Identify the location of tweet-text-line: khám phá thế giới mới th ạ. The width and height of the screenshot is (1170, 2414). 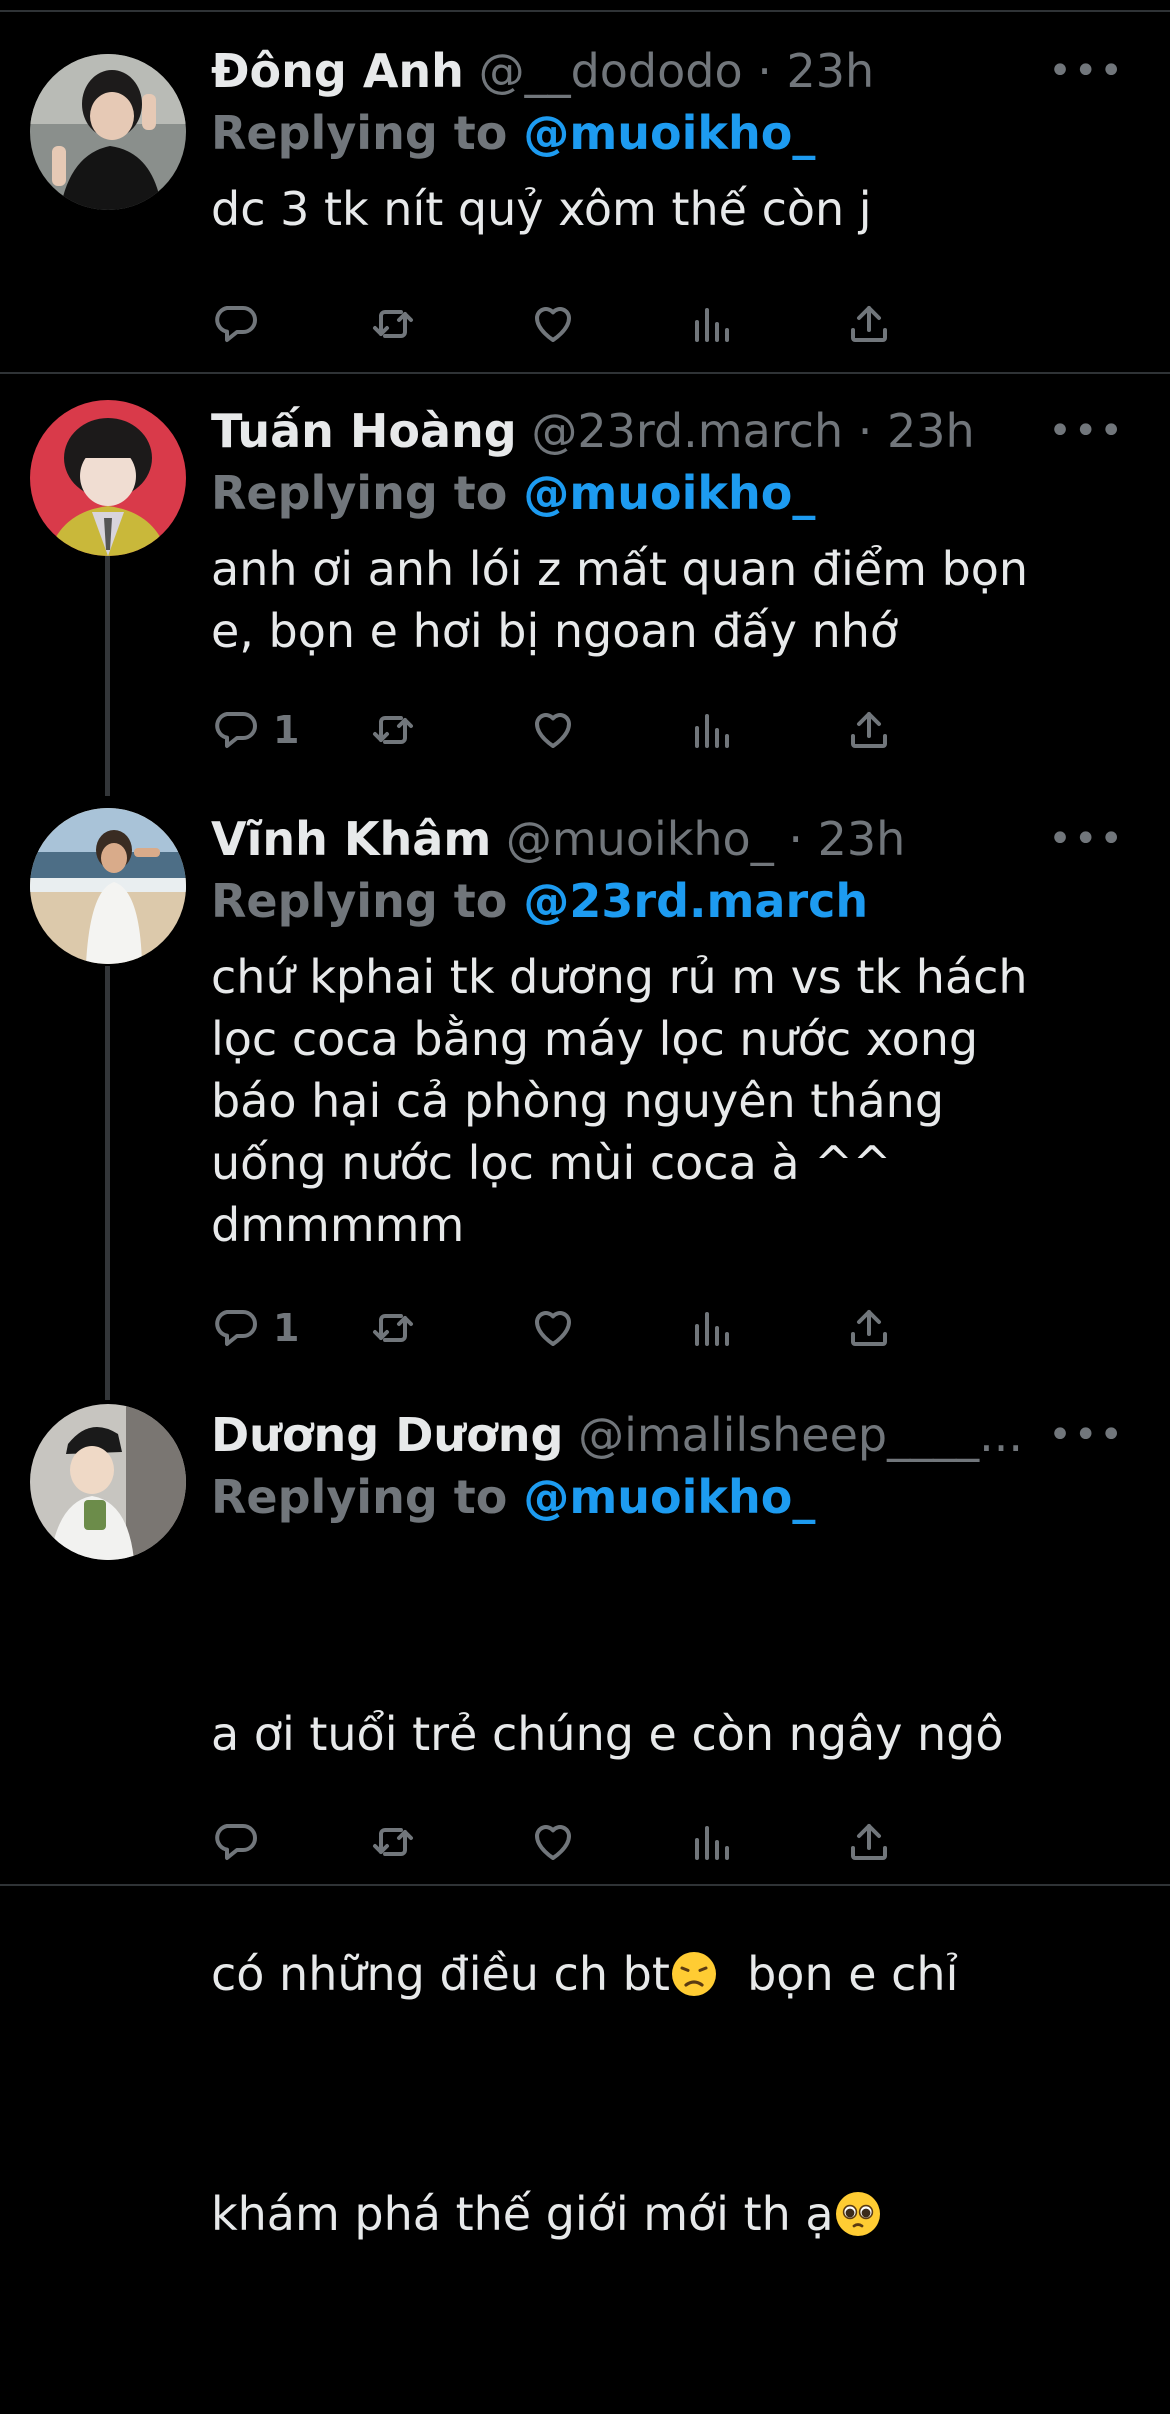
(675, 2214).